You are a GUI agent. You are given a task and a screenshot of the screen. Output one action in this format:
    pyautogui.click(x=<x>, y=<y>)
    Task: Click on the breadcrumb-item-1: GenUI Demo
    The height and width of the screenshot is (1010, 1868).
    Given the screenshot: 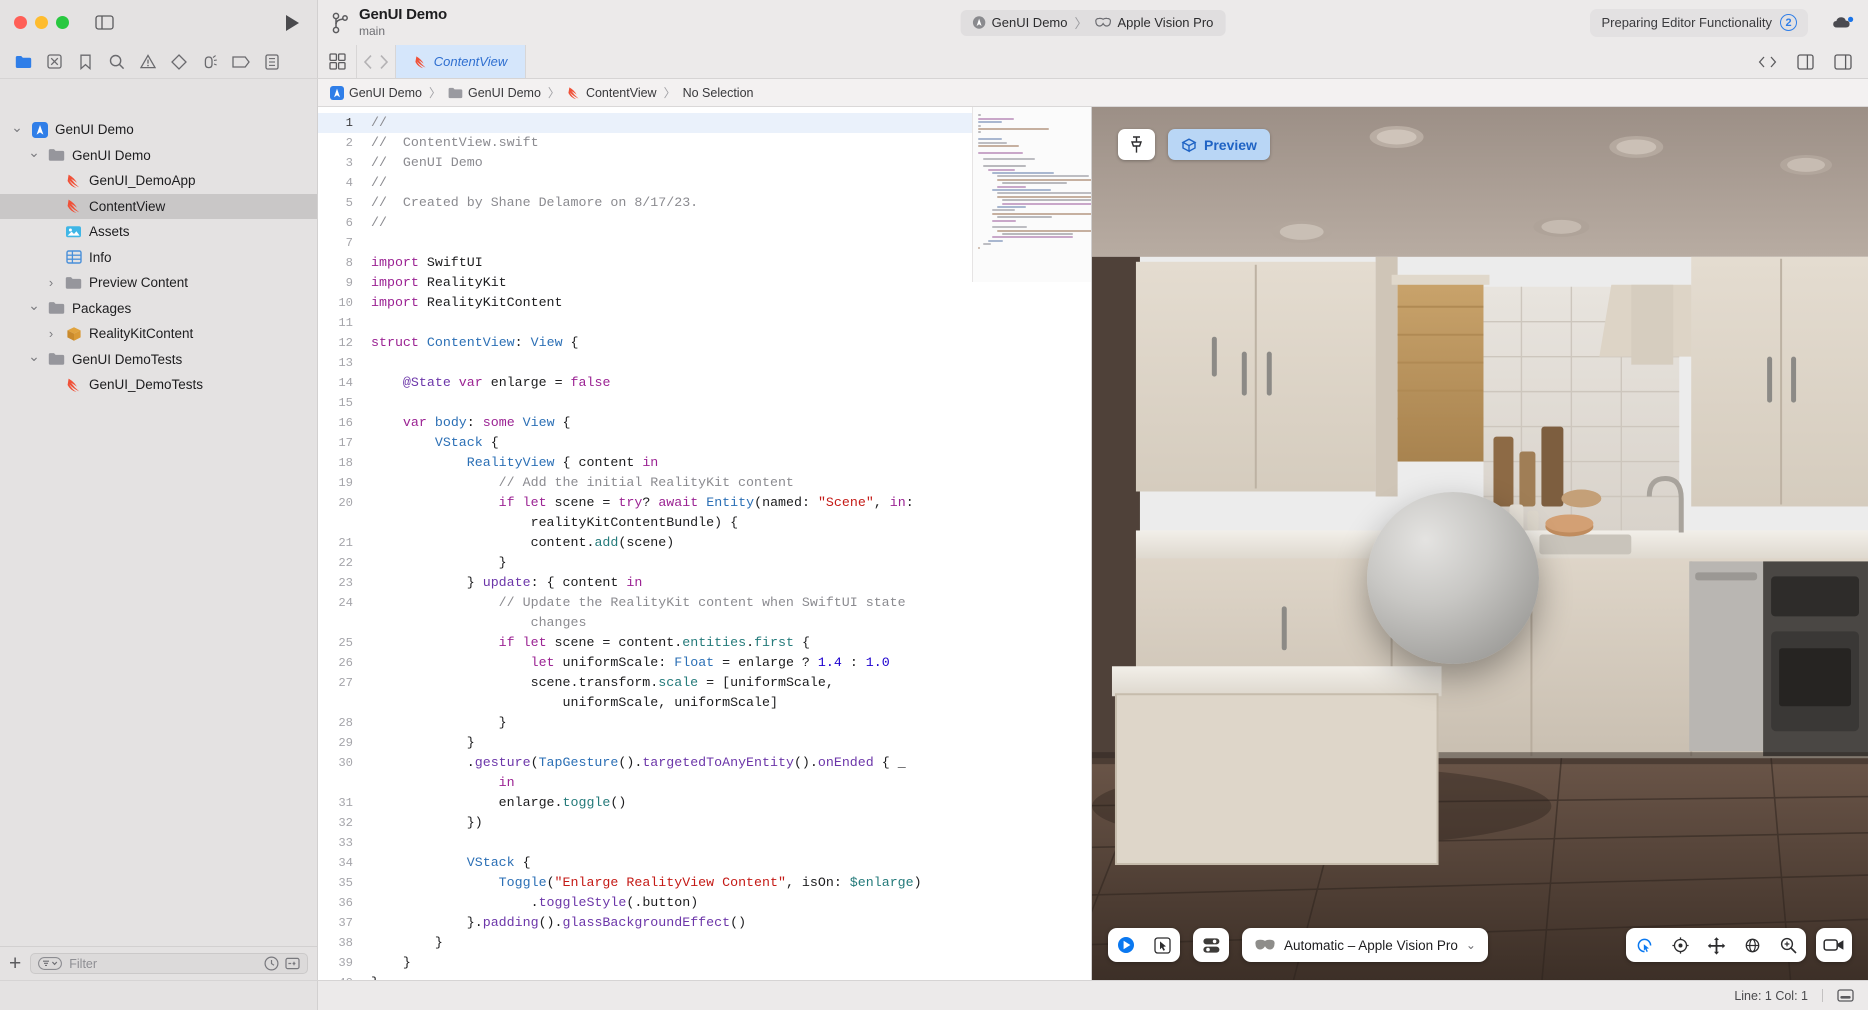 What is the action you would take?
    pyautogui.click(x=494, y=93)
    